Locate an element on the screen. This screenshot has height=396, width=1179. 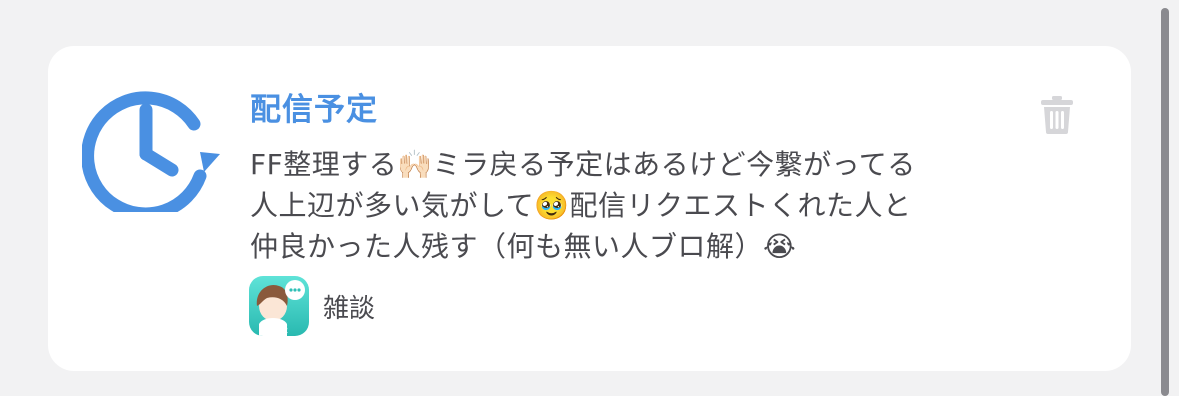
avatar-illustration-icon: 雑談 is located at coordinates (280, 308).